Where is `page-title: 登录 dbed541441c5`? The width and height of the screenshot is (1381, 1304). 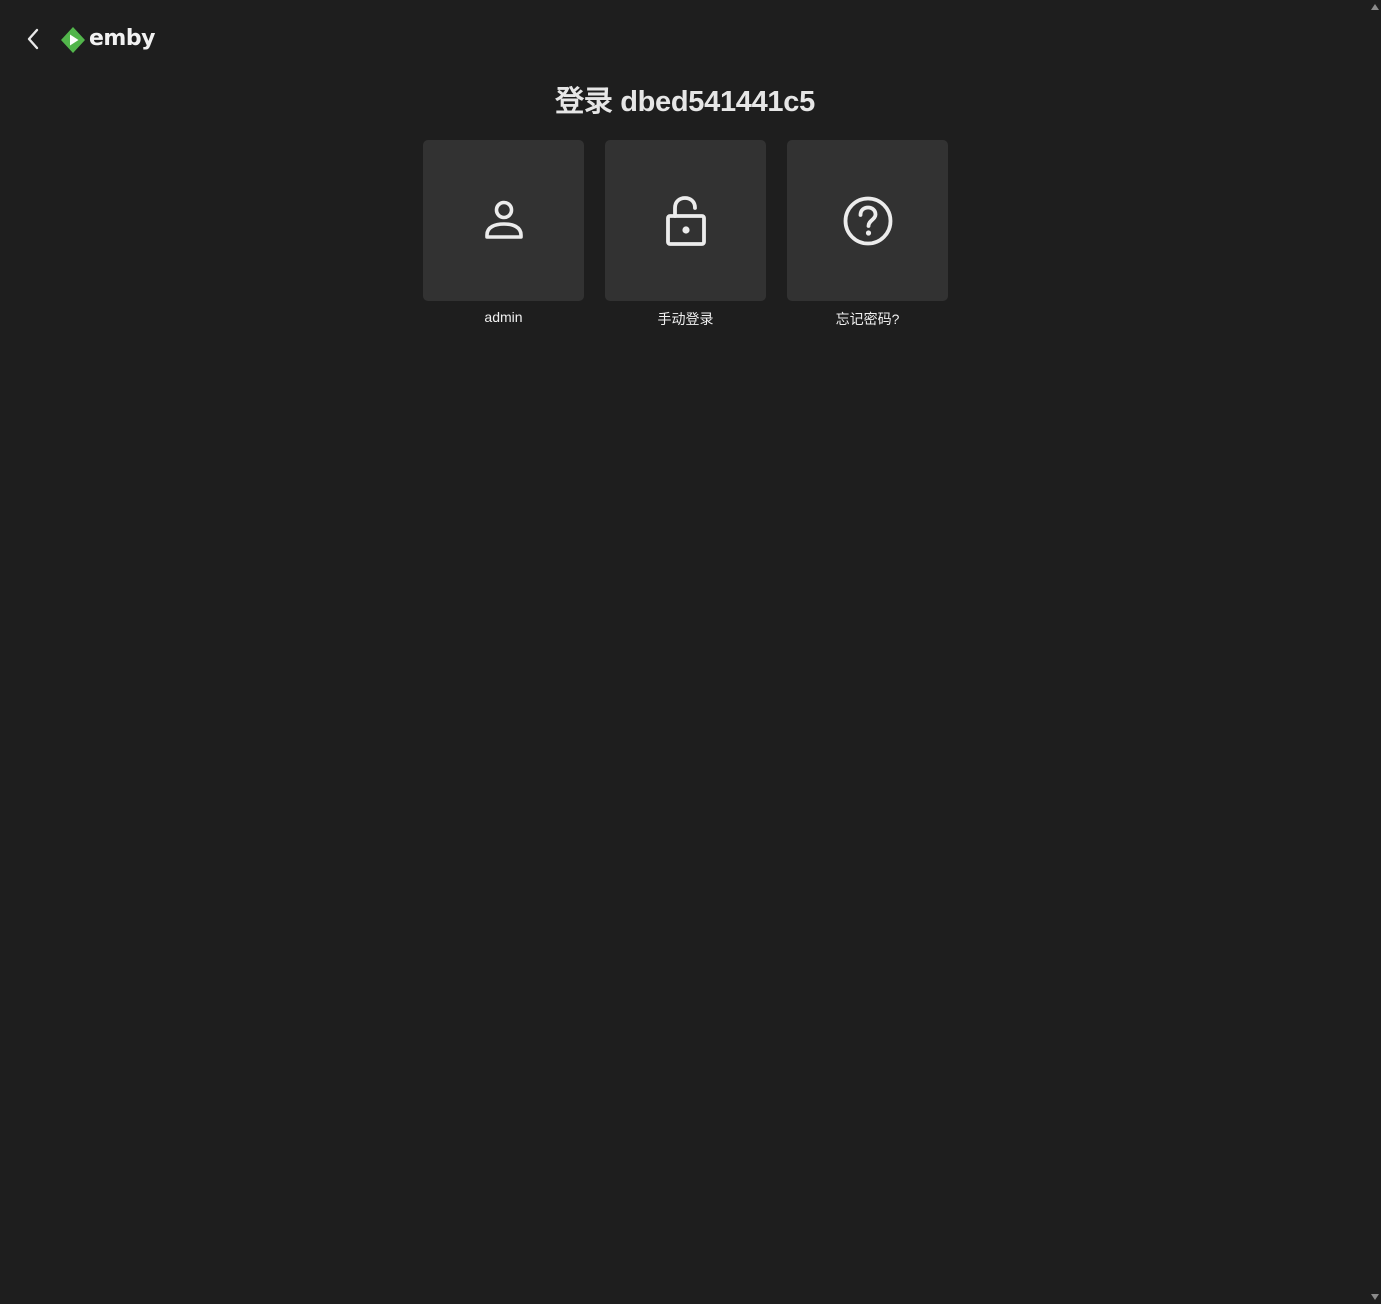 page-title: 登录 dbed541441c5 is located at coordinates (685, 102).